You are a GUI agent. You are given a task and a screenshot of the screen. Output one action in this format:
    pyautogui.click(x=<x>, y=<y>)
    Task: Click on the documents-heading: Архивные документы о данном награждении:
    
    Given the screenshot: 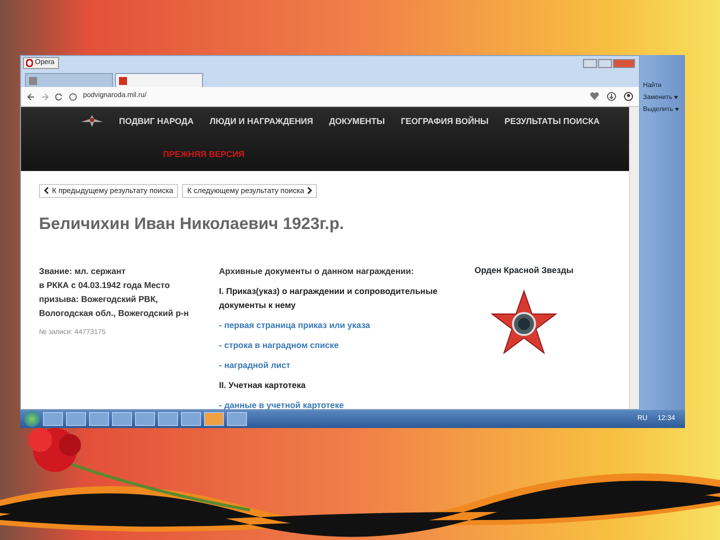 What is the action you would take?
    pyautogui.click(x=317, y=271)
    